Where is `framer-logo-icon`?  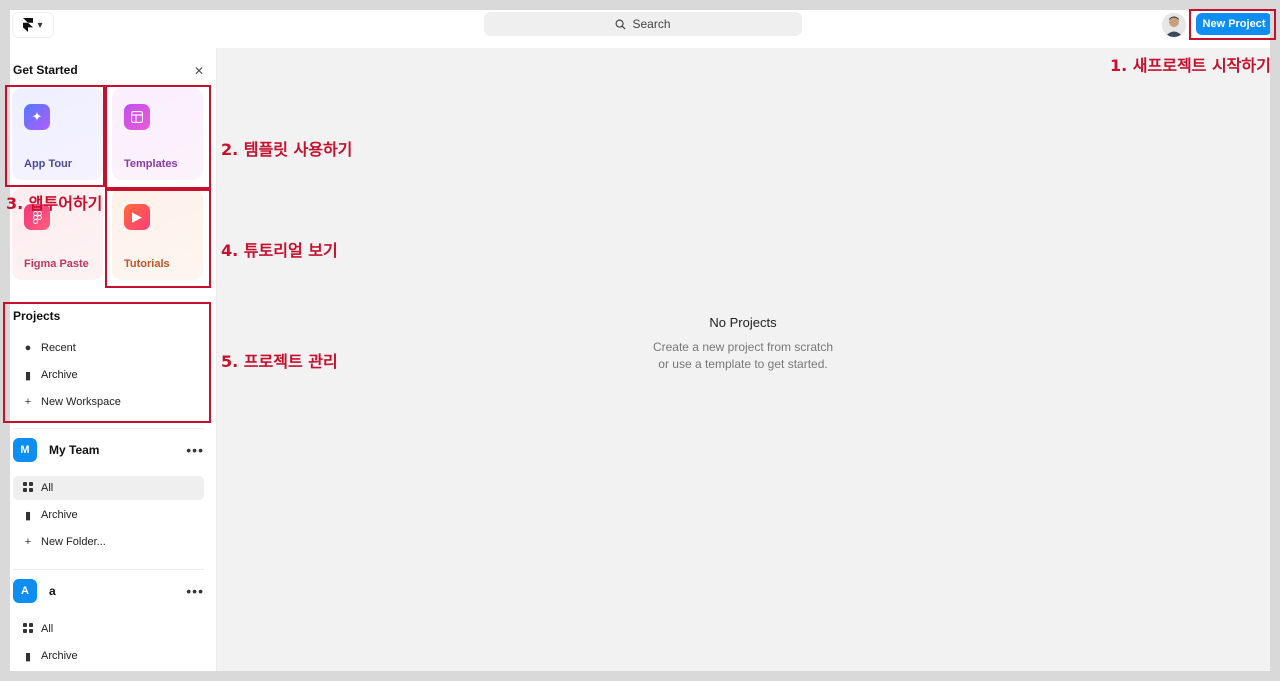 framer-logo-icon is located at coordinates (28, 25).